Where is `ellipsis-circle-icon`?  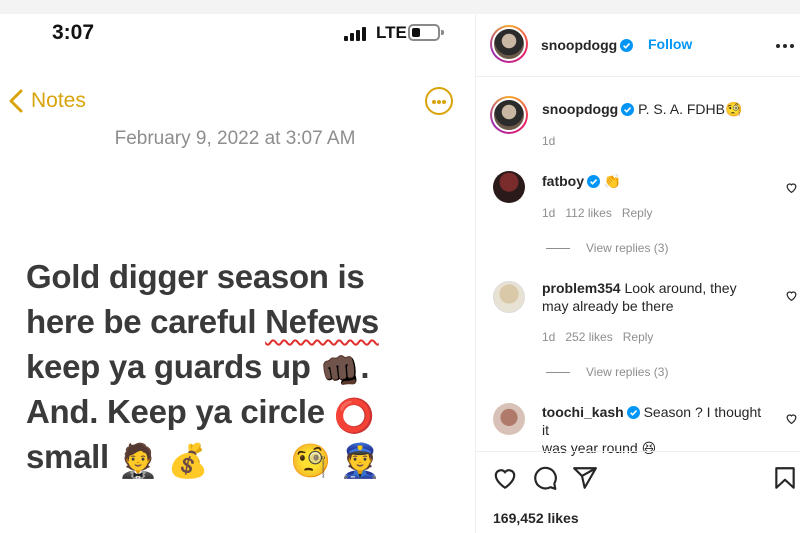
ellipsis-circle-icon is located at coordinates (439, 101).